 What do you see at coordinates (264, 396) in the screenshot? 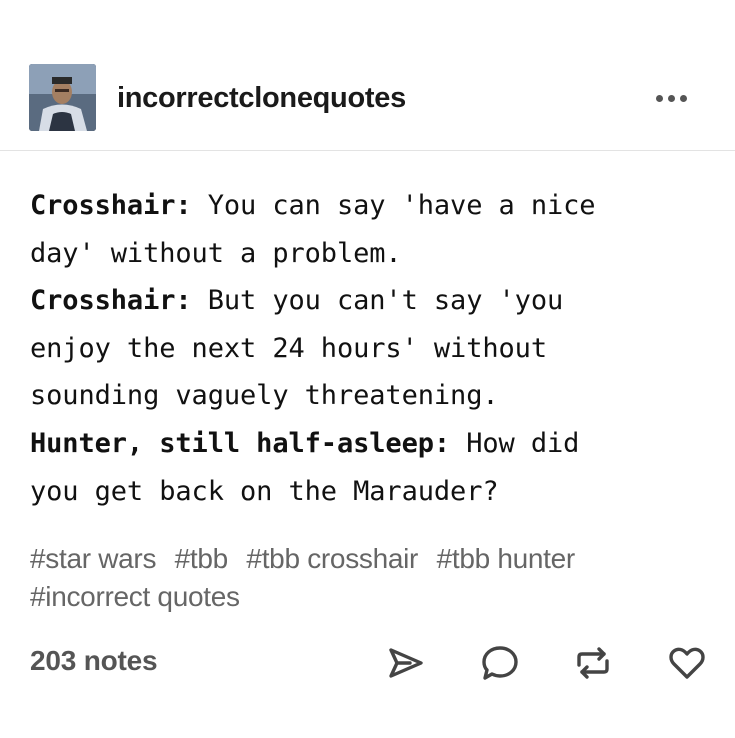
I see `quote-line-continued: sounding vaguely threatening.` at bounding box center [264, 396].